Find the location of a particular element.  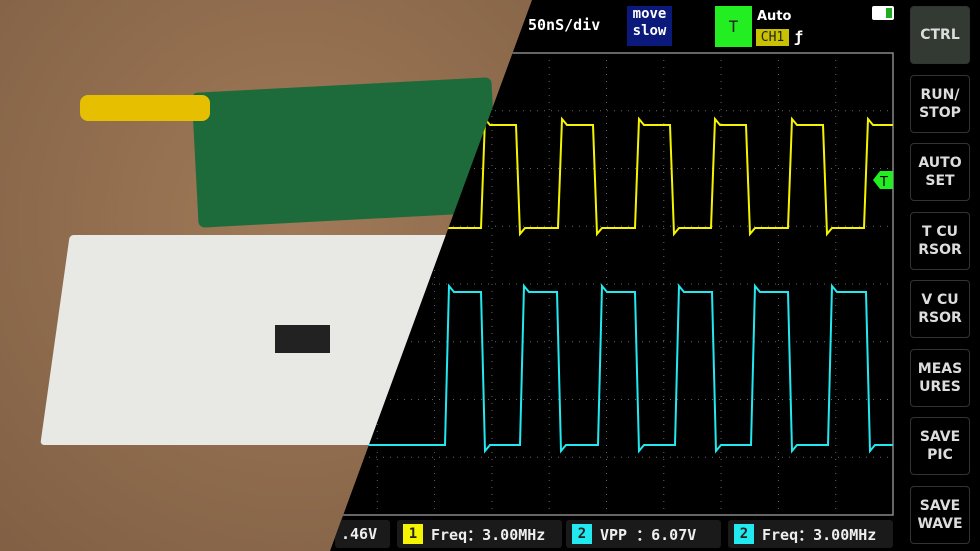

sidebar-button-run-stop: RUN/ STOP is located at coordinates (940, 103).